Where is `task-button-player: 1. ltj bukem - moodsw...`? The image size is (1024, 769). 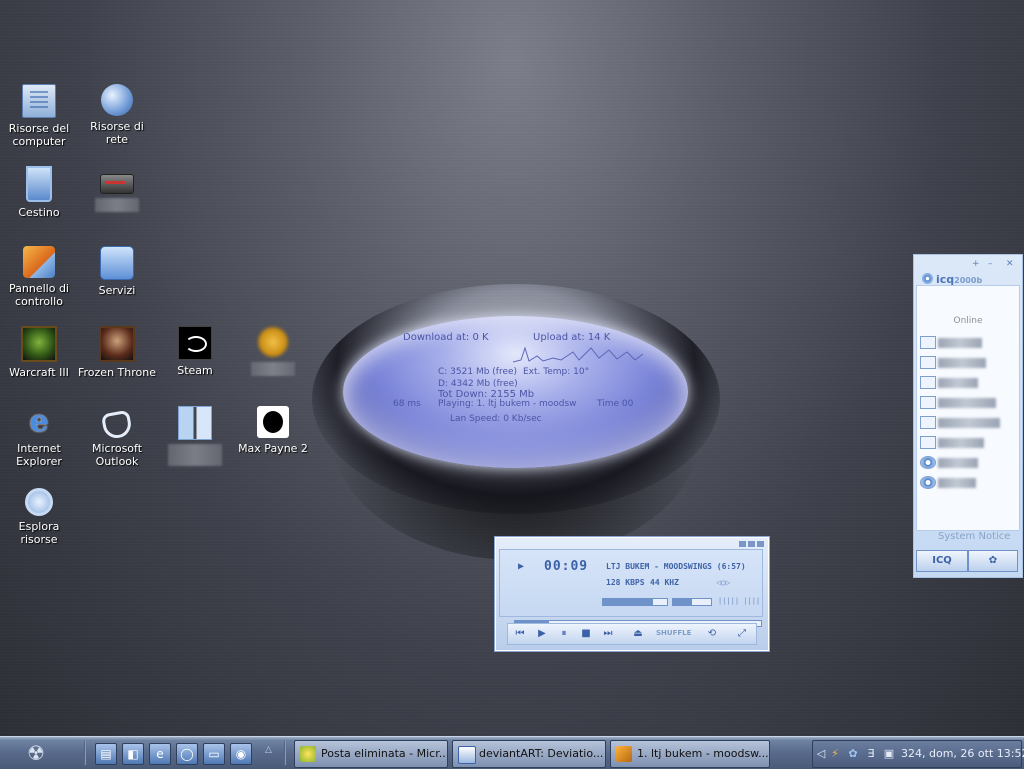 task-button-player: 1. ltj bukem - moodsw... is located at coordinates (690, 754).